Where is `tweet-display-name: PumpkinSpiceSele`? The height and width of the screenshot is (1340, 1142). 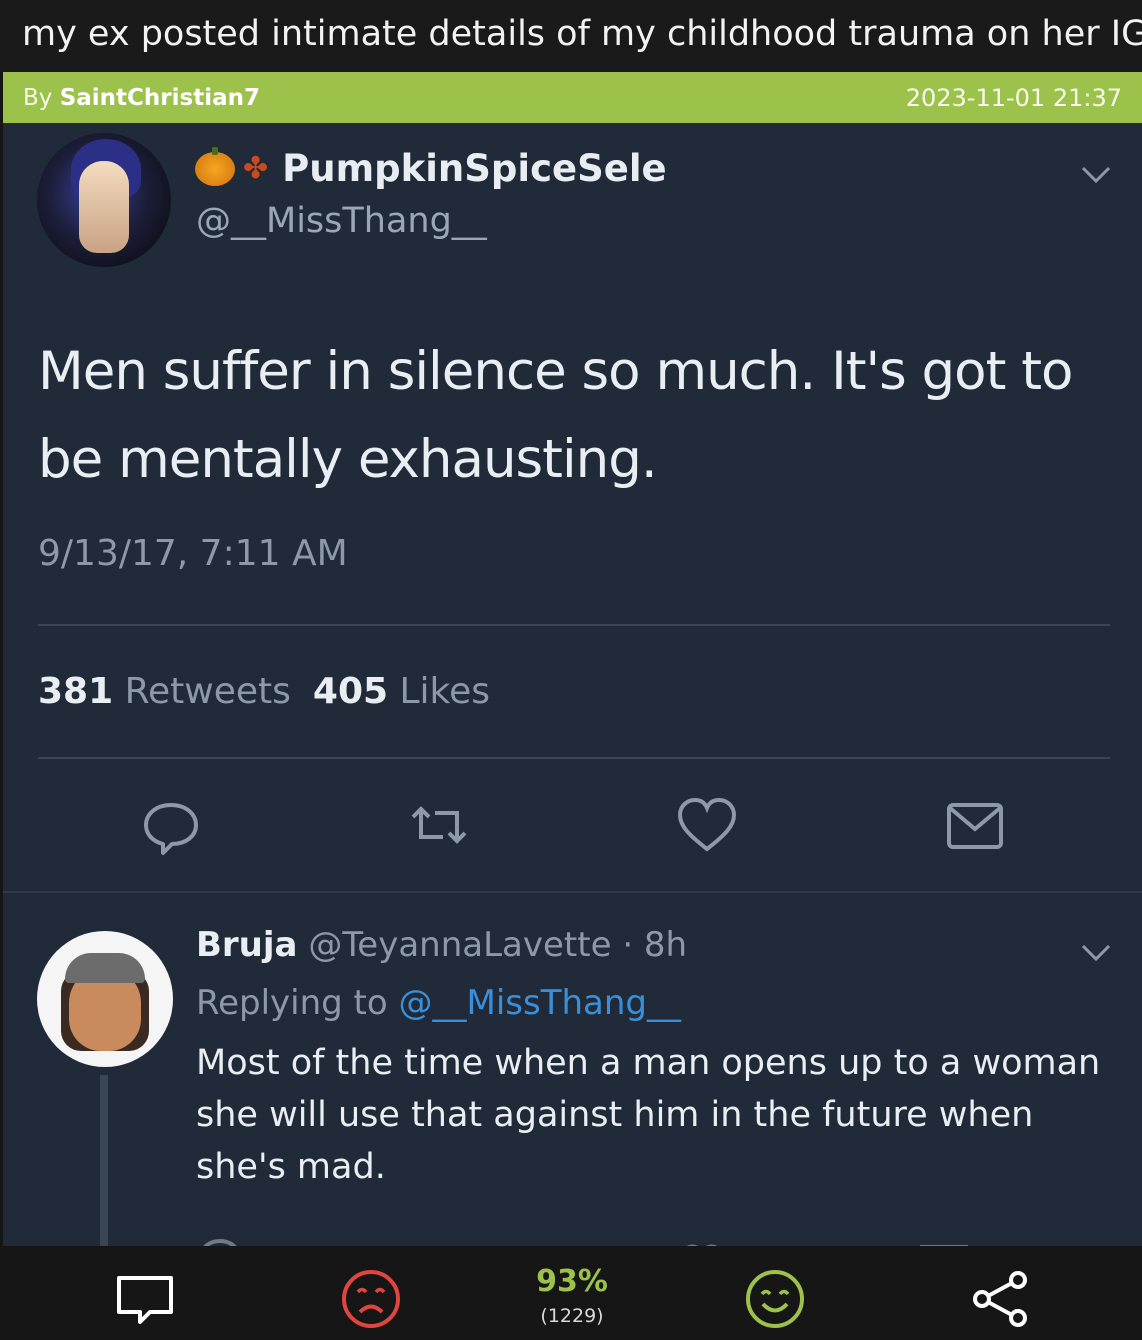 tweet-display-name: PumpkinSpiceSele is located at coordinates (474, 168).